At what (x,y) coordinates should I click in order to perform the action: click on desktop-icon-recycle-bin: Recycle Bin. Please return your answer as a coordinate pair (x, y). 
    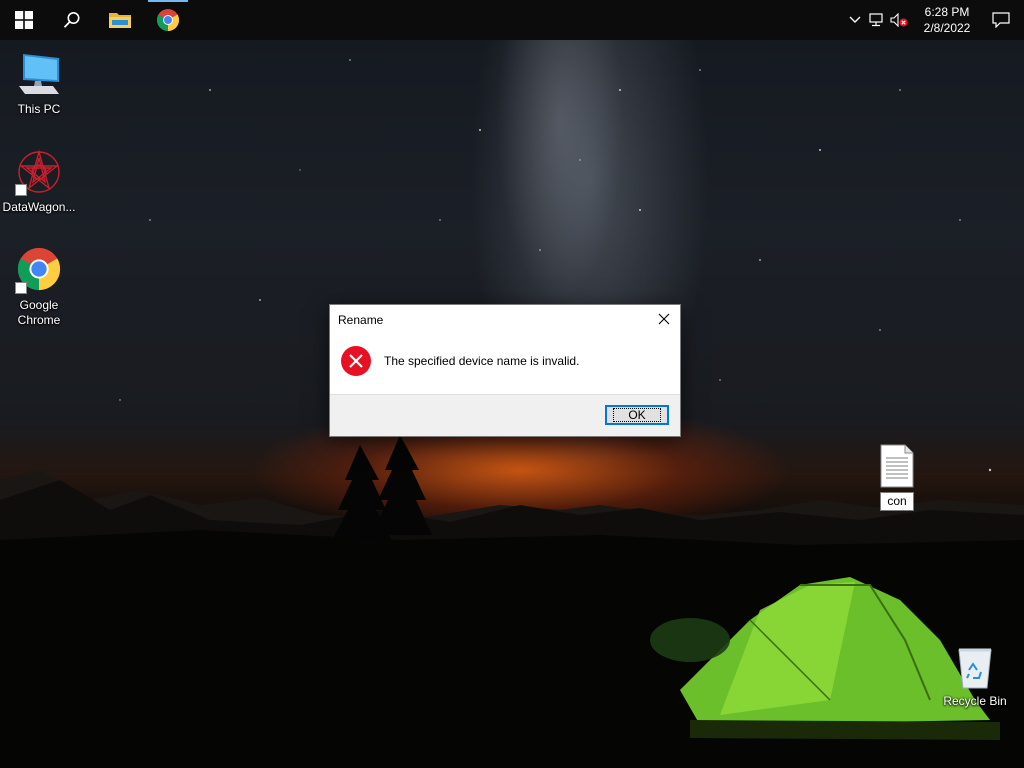
    Looking at the image, I should click on (975, 676).